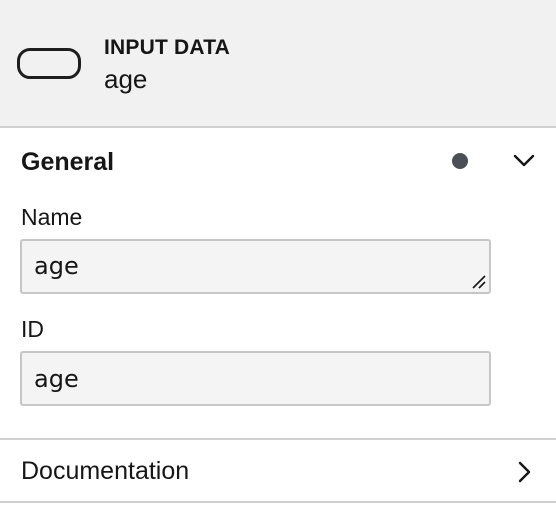 This screenshot has height=530, width=556. Describe the element at coordinates (524, 472) in the screenshot. I see `chevron-right-icon` at that location.